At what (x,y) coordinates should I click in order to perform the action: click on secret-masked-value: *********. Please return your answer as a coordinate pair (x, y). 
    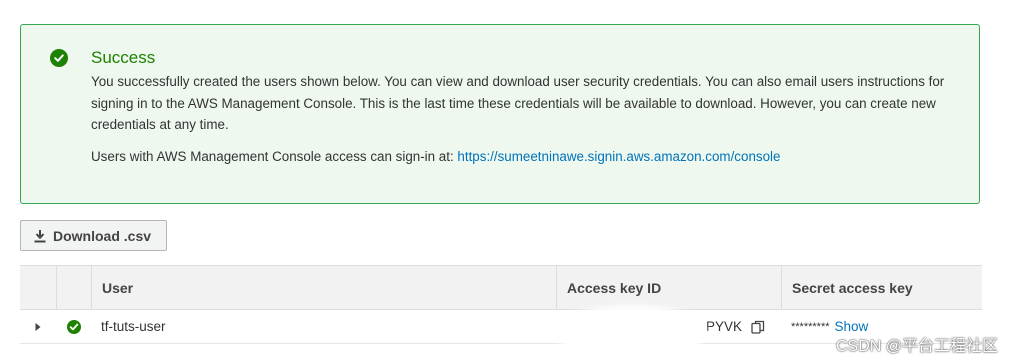
    Looking at the image, I should click on (810, 326).